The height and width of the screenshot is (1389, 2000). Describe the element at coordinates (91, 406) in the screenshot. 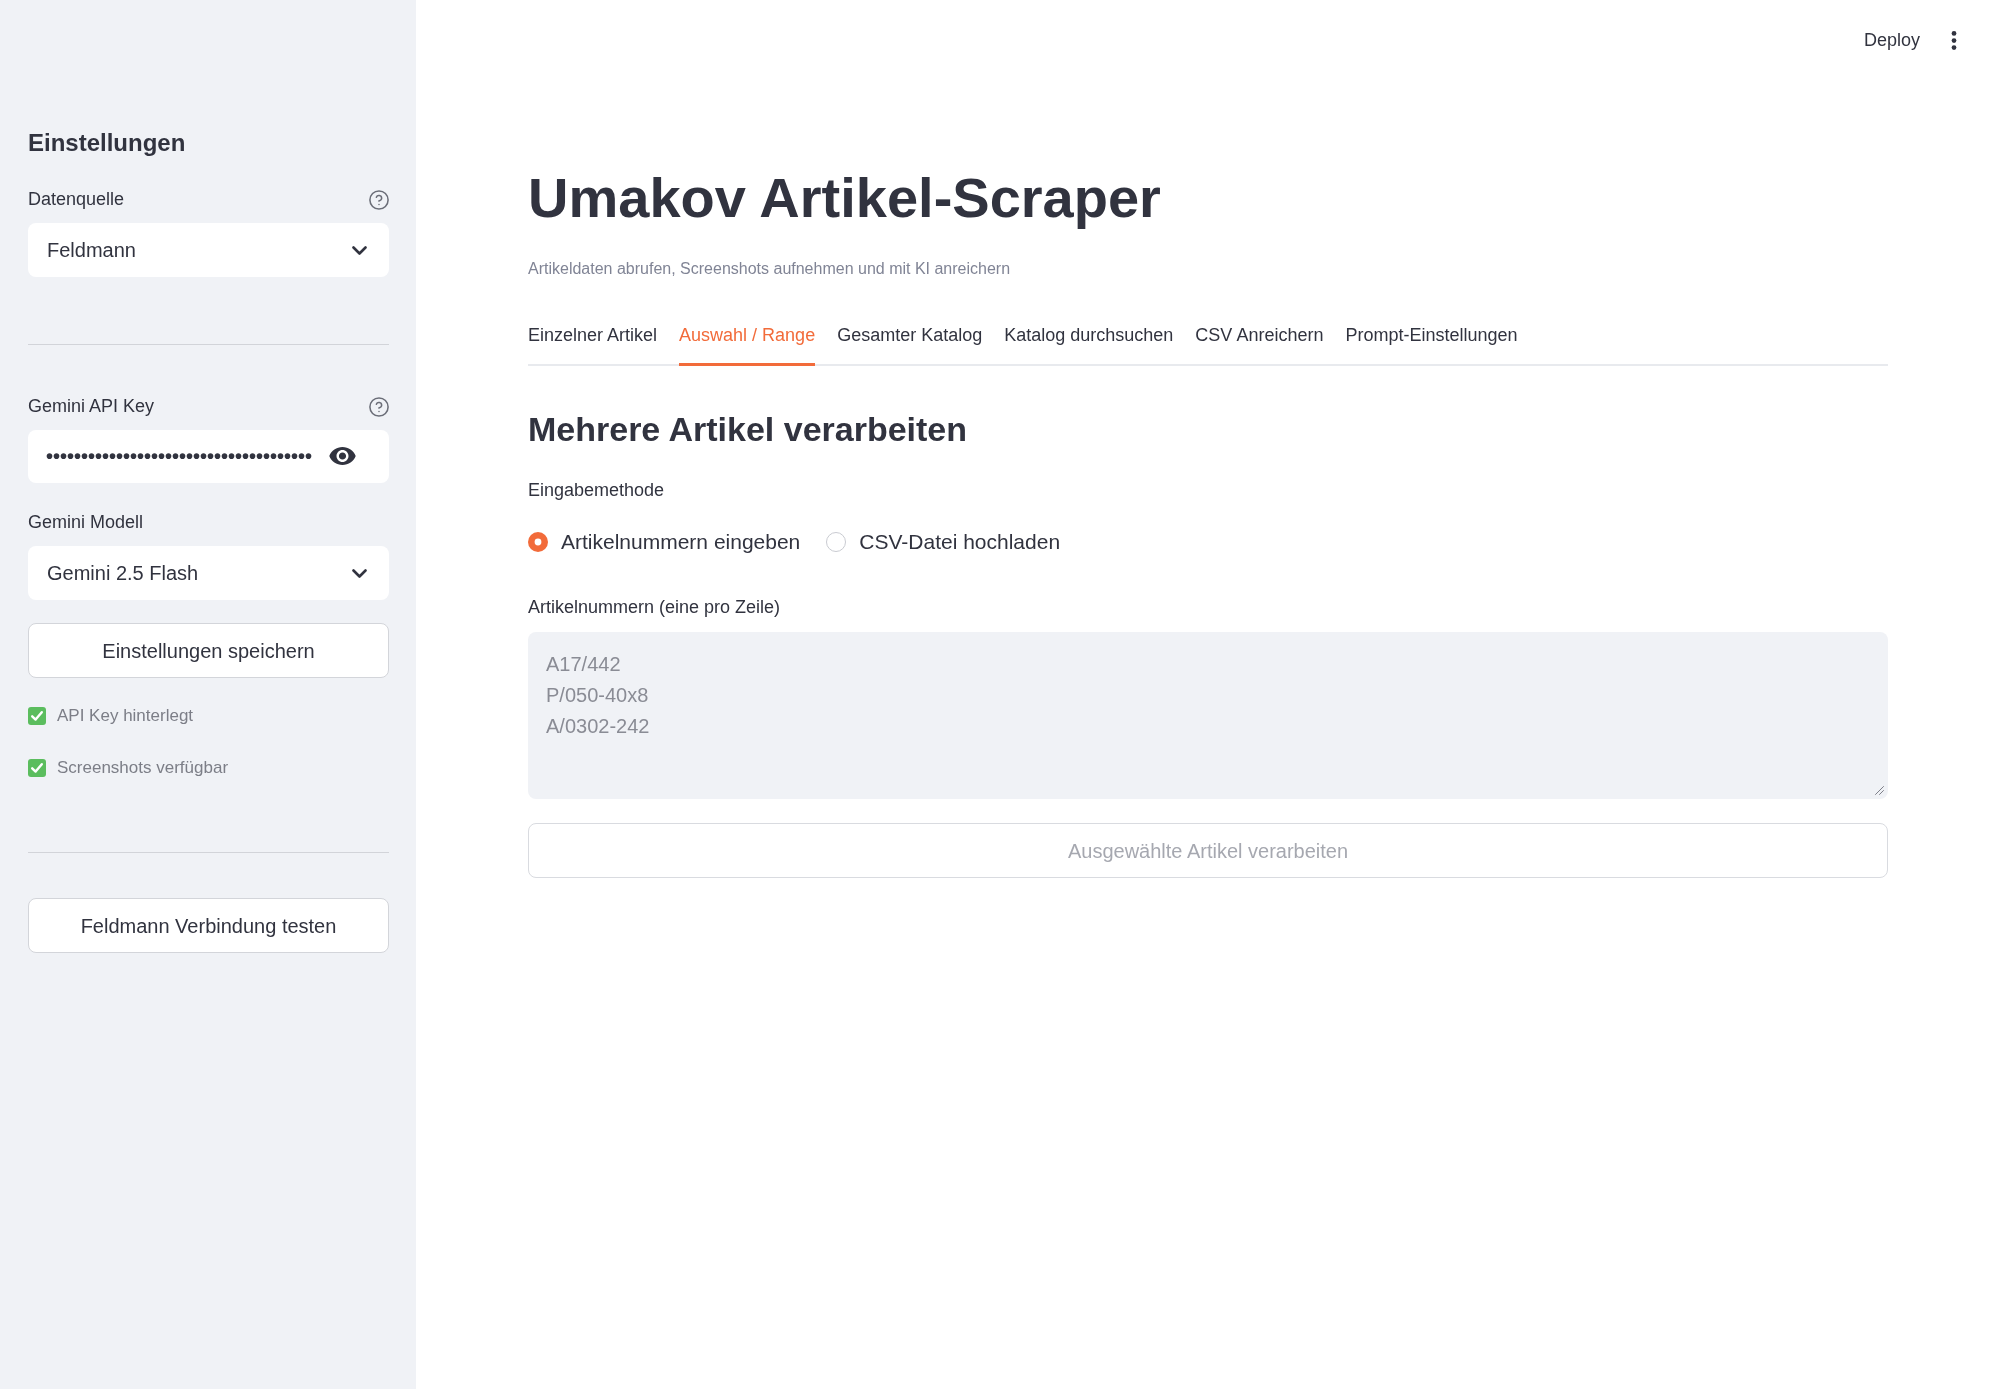

I see `field-label: Gemini API Key` at that location.